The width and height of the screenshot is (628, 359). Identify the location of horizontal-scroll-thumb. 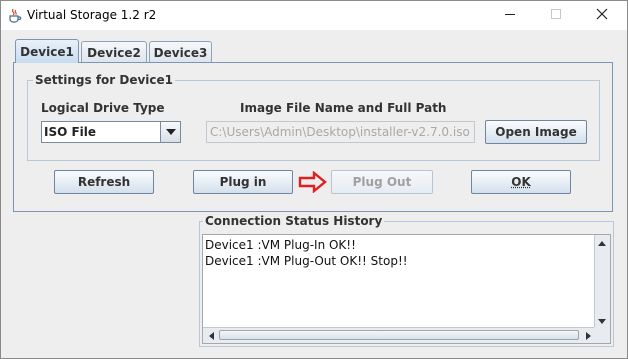
(399, 335).